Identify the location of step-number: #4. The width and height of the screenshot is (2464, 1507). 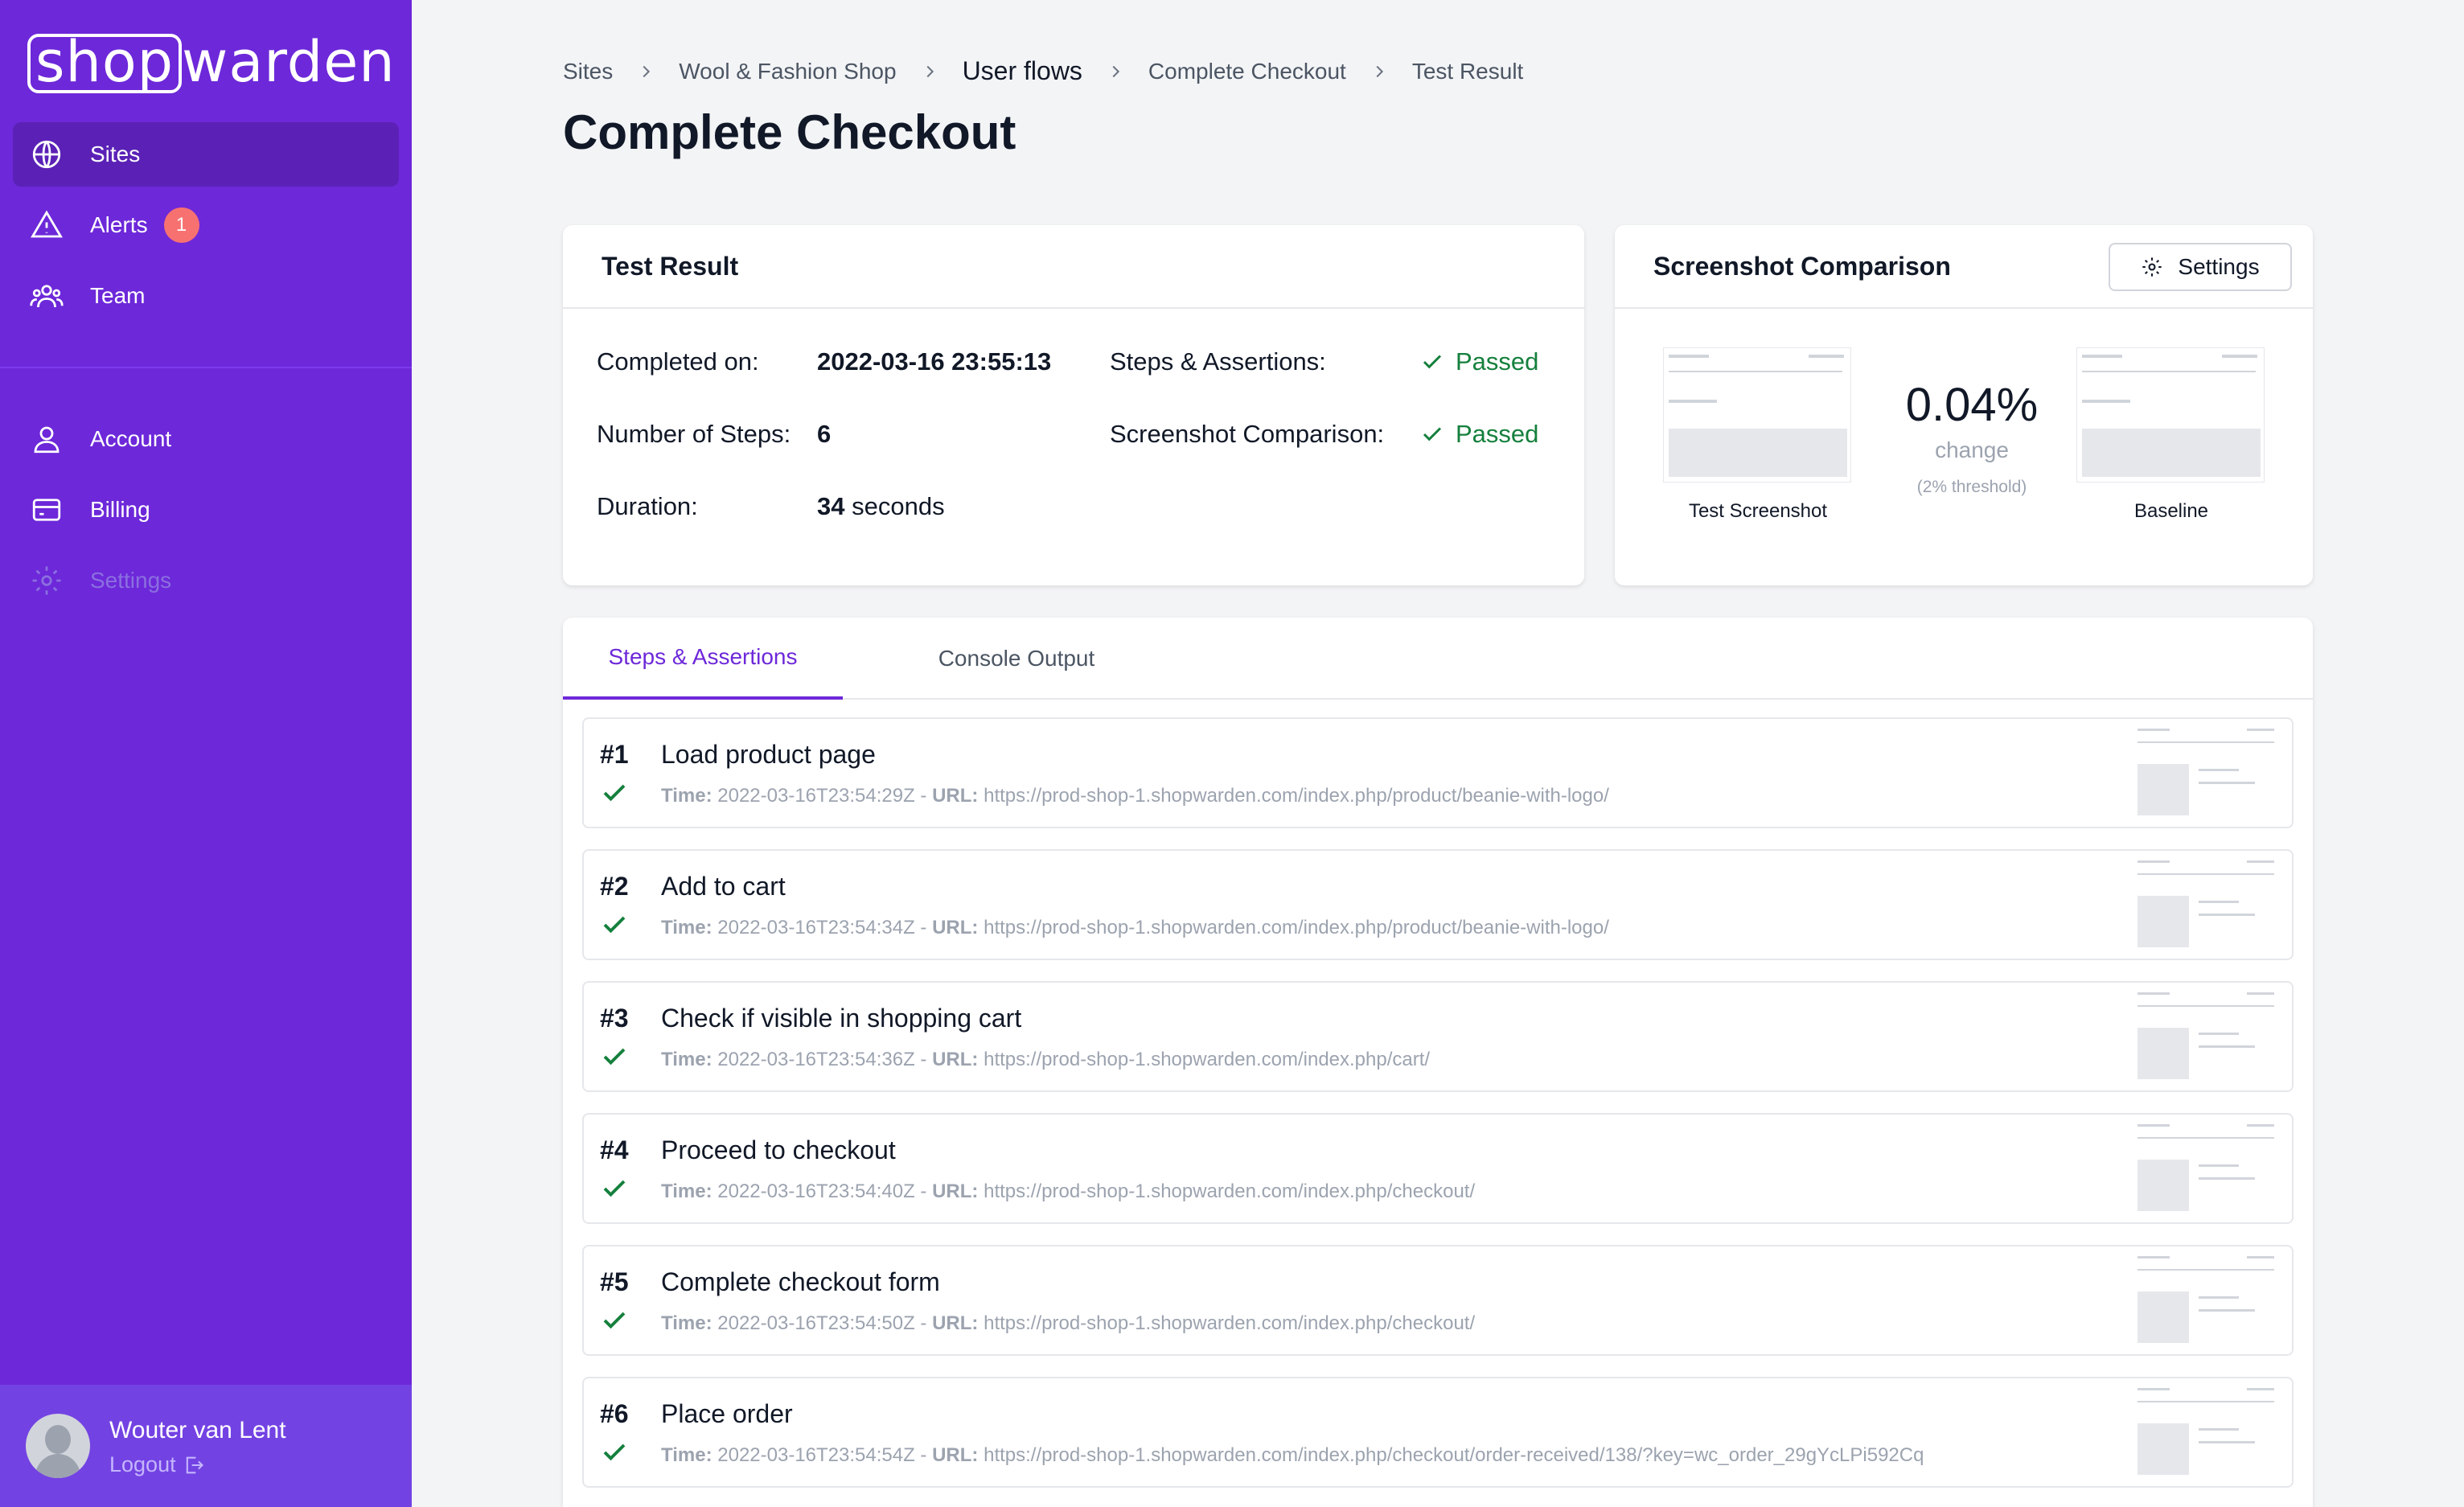
(614, 1149).